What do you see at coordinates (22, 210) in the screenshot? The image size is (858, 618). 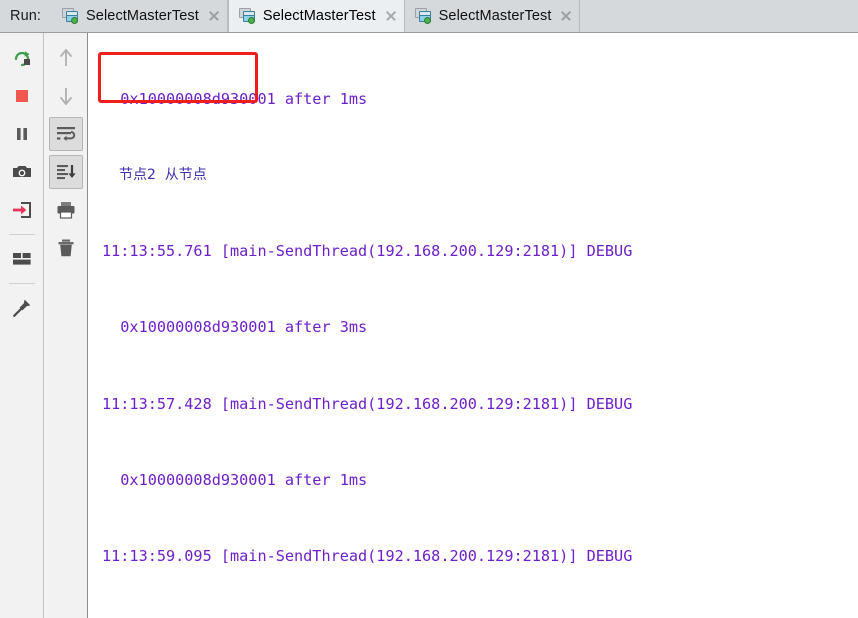 I see `export-icon` at bounding box center [22, 210].